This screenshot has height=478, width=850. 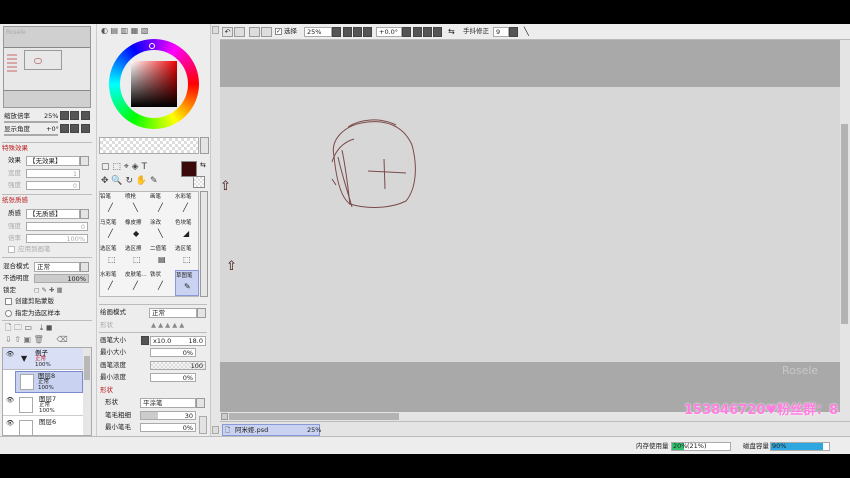 I want to click on texture-scale-field: 100%, so click(x=57, y=238).